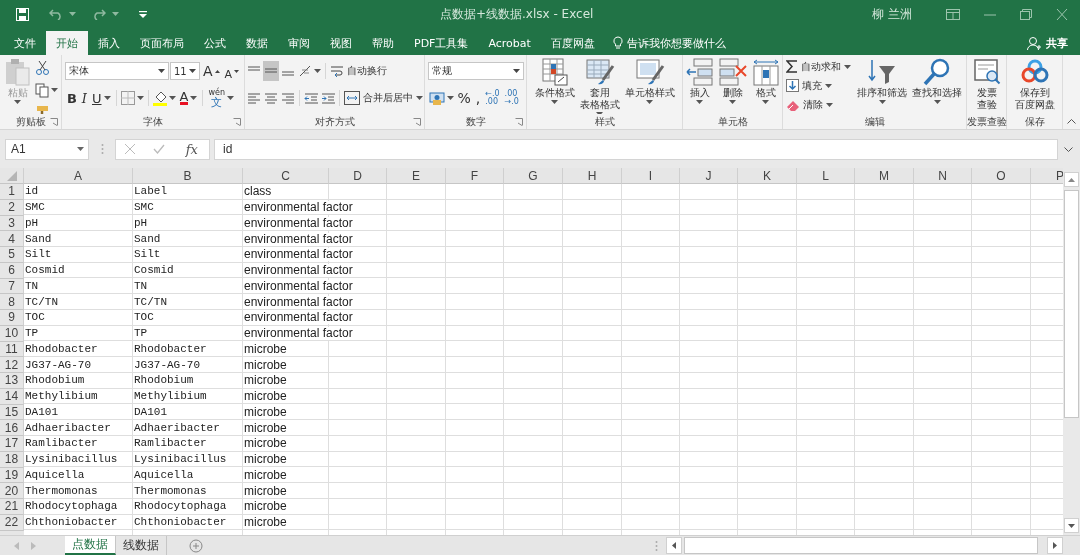 This screenshot has width=1080, height=555. Describe the element at coordinates (232, 71) in the screenshot. I see `shrink-font-button: A` at that location.